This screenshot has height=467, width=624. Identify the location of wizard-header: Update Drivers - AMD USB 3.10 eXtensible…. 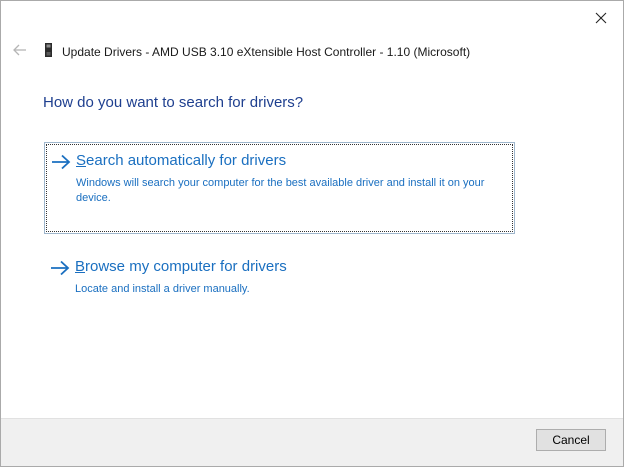
(312, 50).